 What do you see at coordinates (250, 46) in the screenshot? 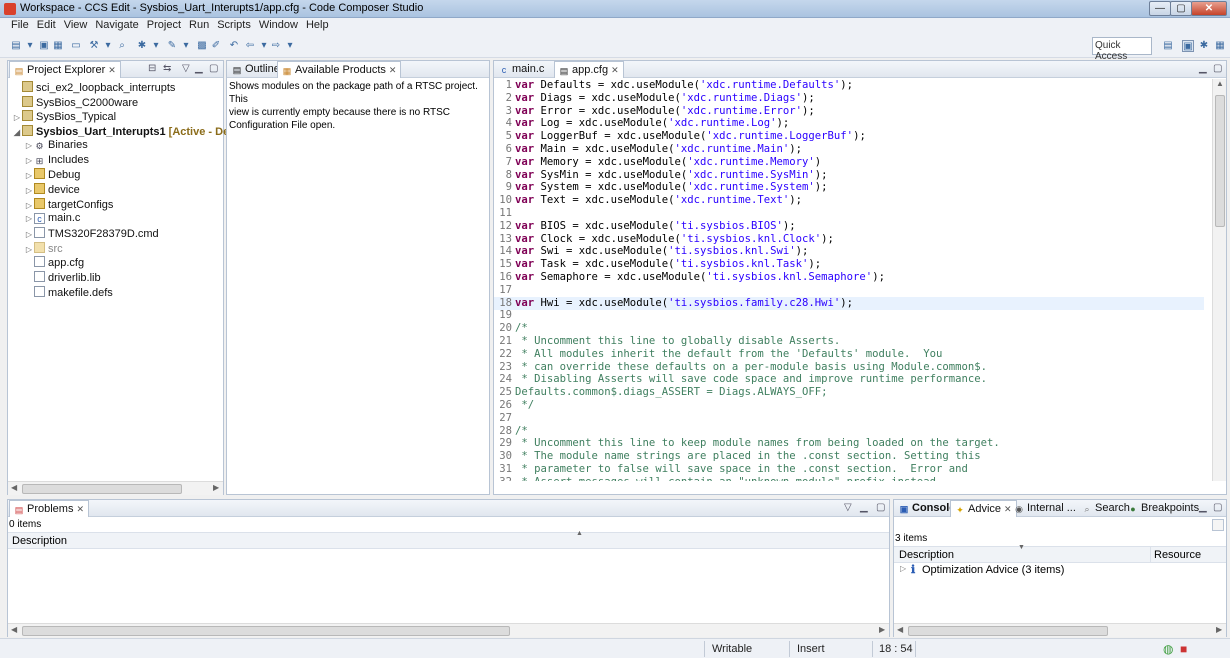
I see `back-icon: ⇦` at bounding box center [250, 46].